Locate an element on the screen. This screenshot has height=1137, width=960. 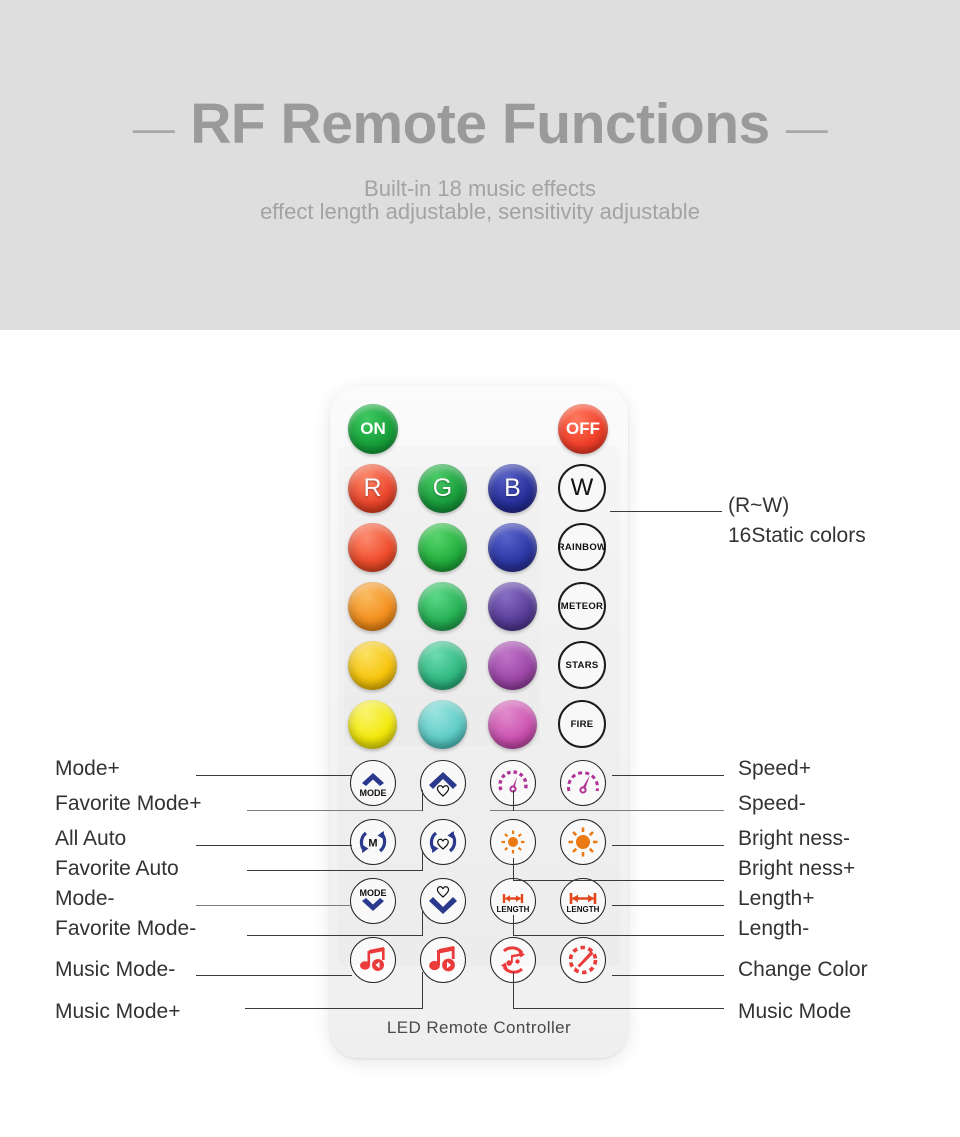
callout-line-favorite-auto is located at coordinates (335, 870).